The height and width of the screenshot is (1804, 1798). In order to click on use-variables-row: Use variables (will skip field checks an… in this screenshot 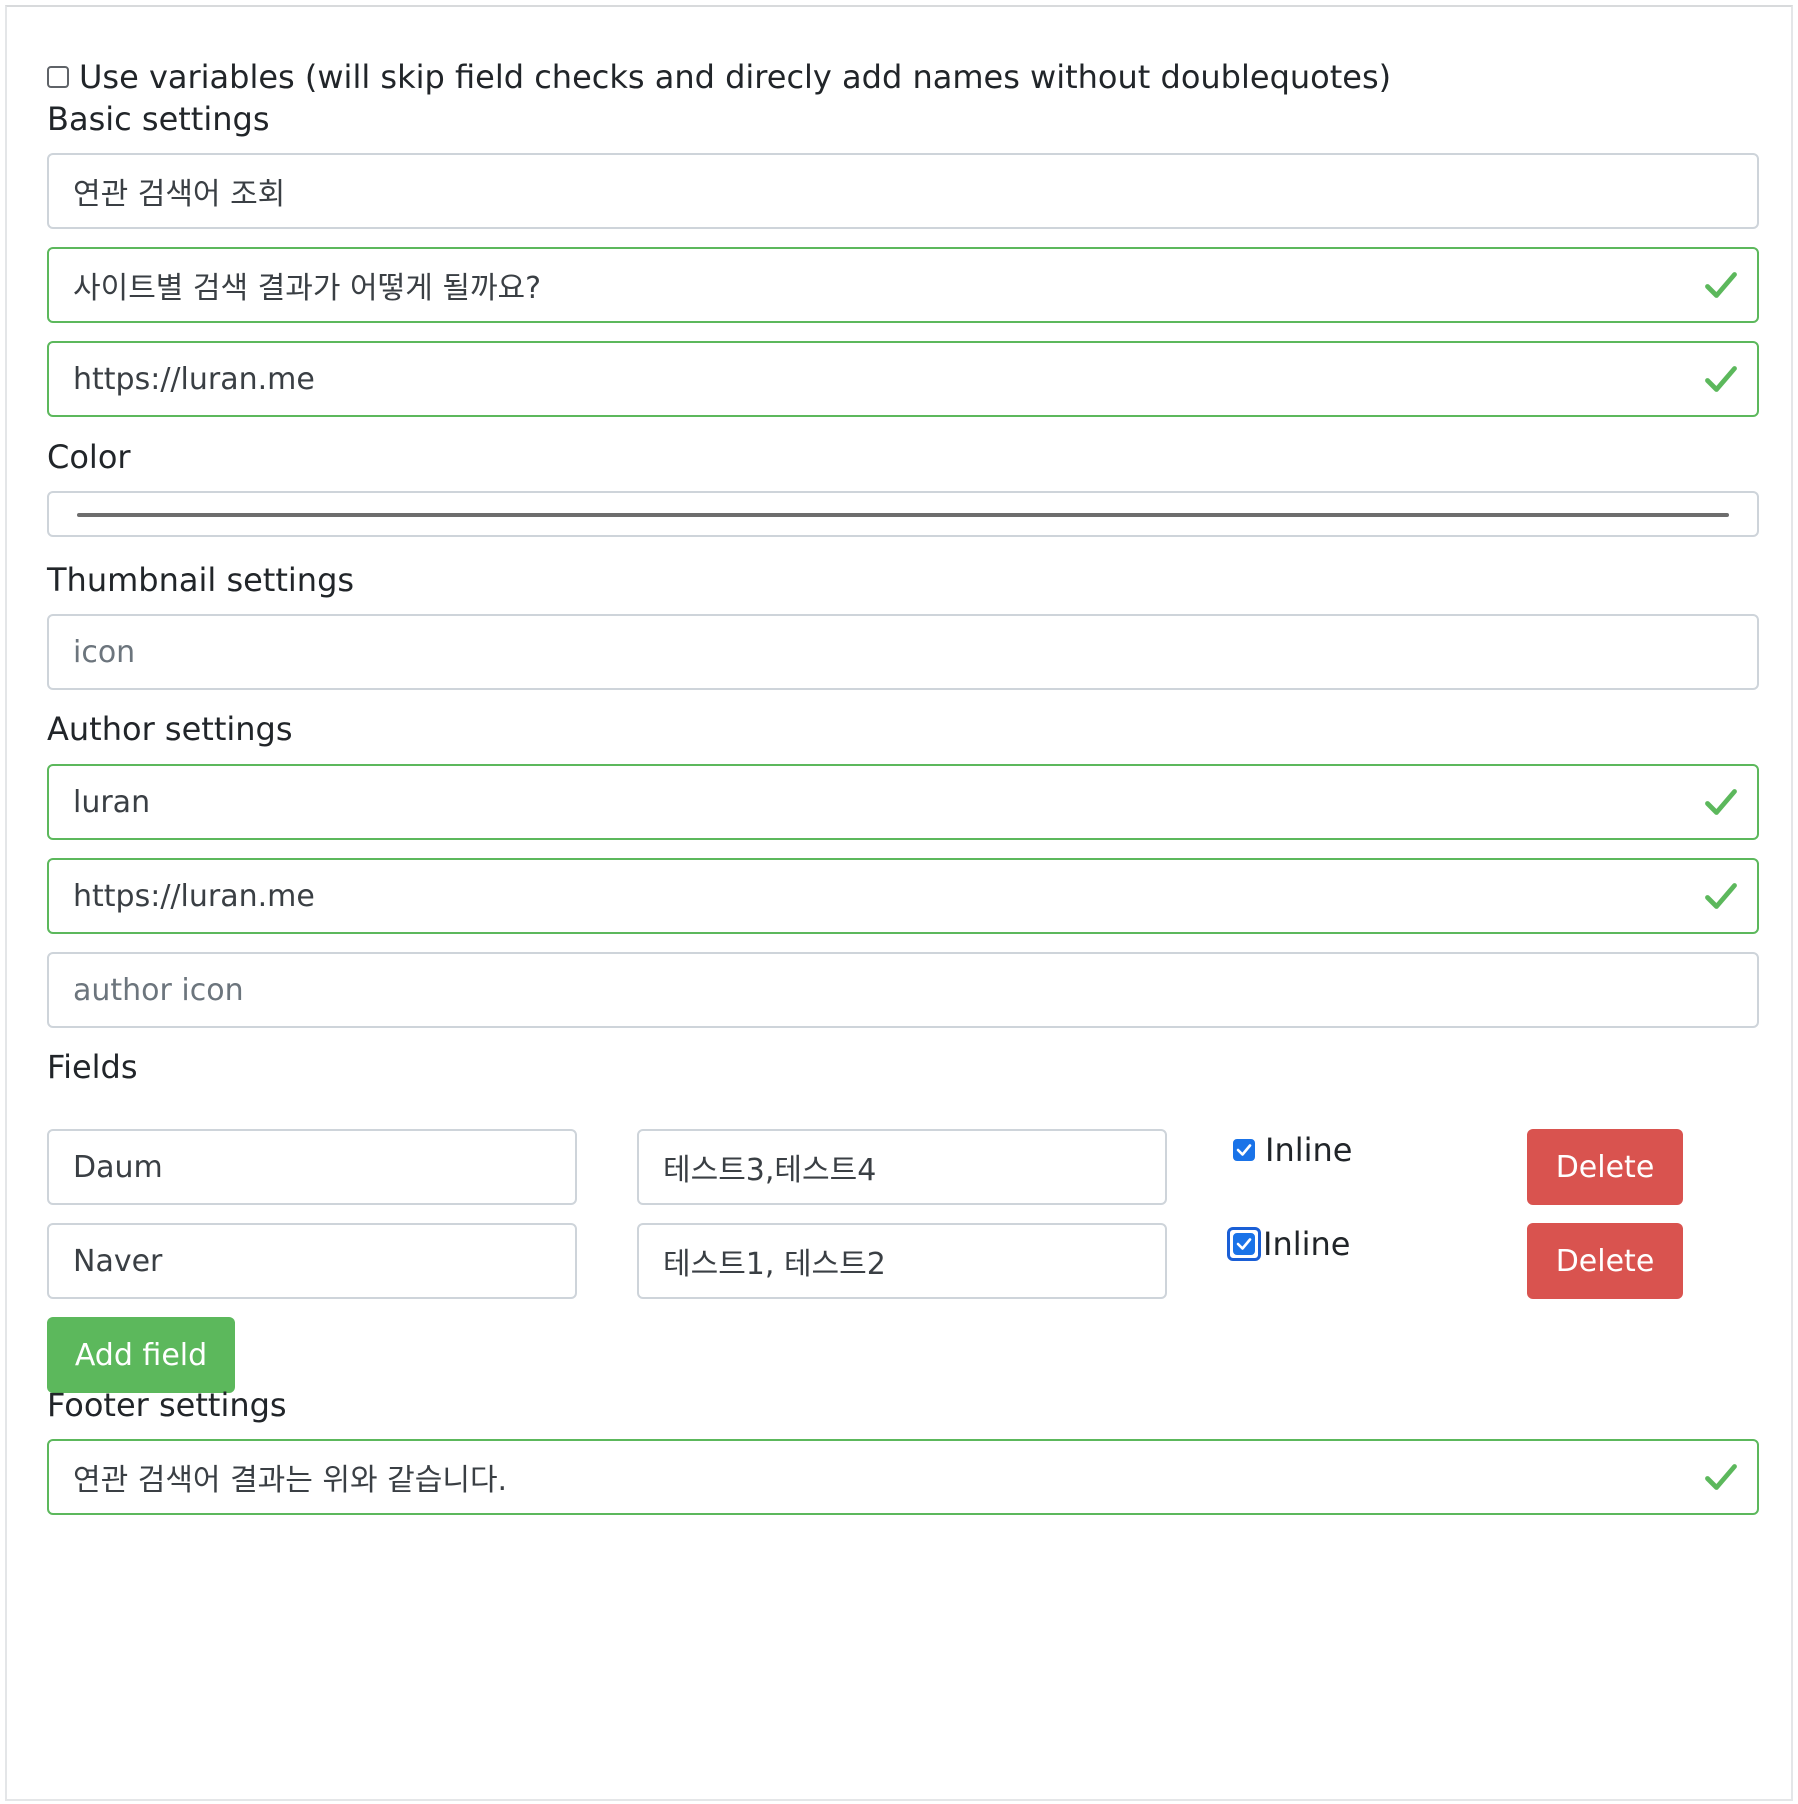, I will do `click(719, 77)`.